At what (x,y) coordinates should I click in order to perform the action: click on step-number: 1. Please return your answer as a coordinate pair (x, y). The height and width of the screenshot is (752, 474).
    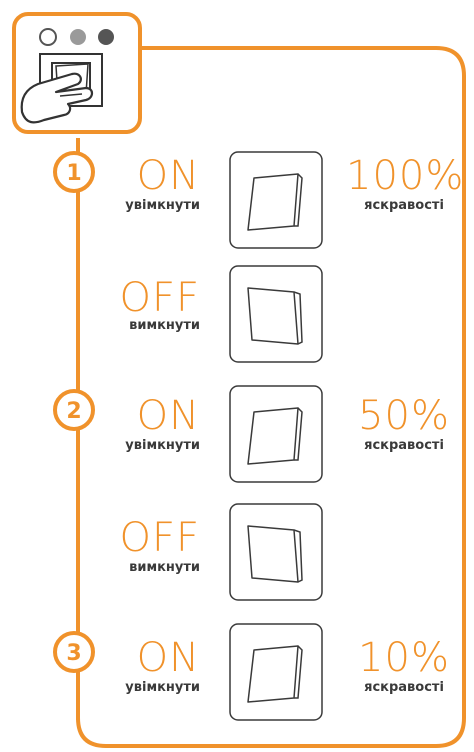
    Looking at the image, I should click on (73, 173).